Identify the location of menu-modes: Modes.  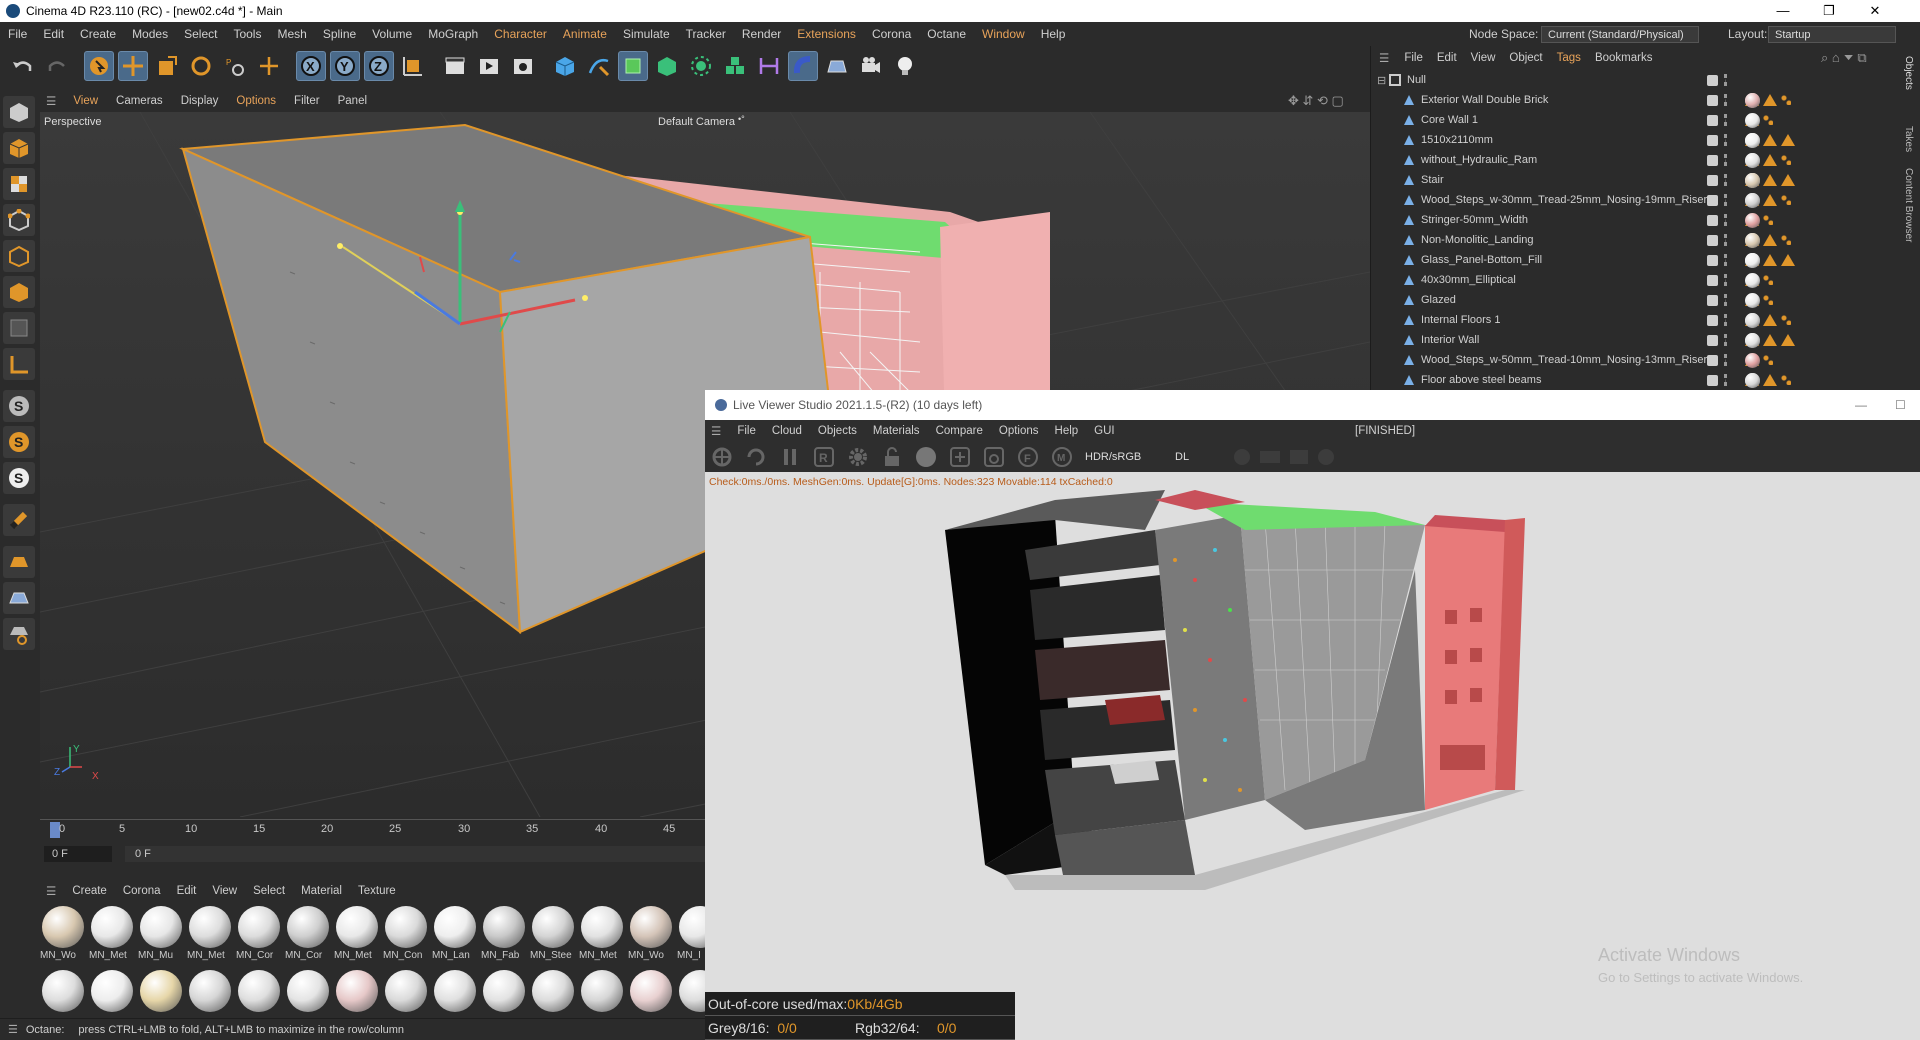
(150, 34).